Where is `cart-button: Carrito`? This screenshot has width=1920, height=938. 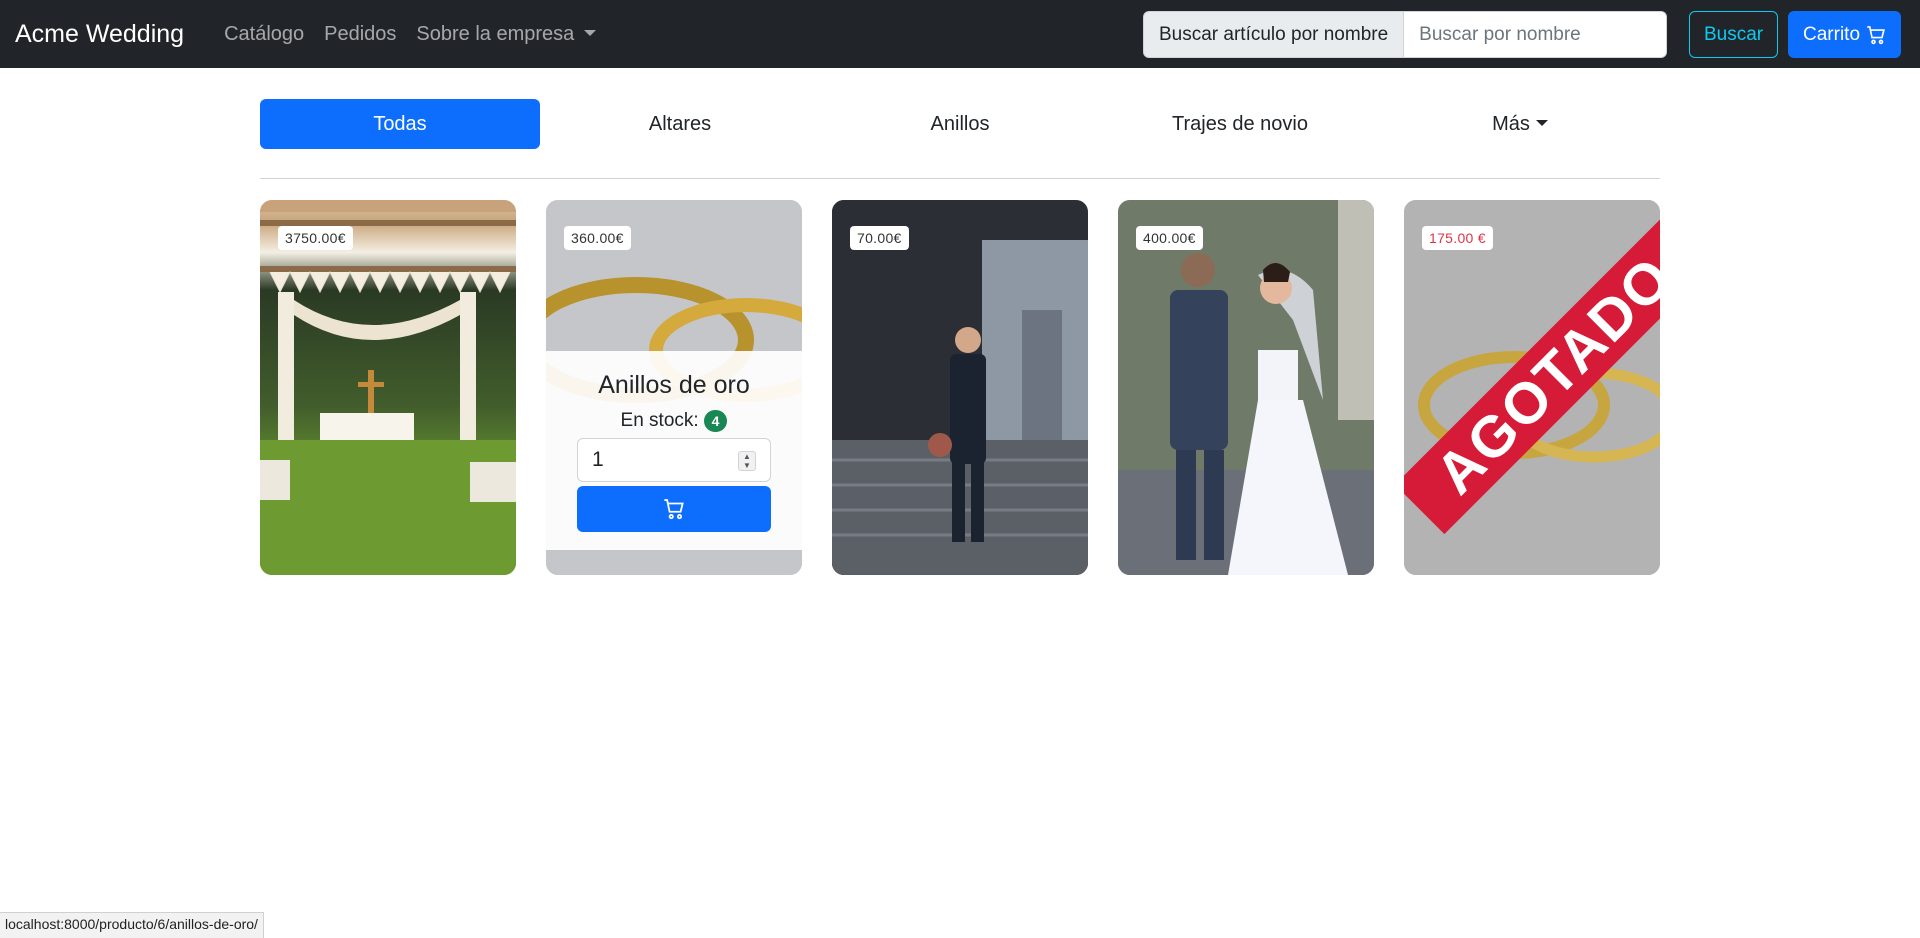
cart-button: Carrito is located at coordinates (1845, 34).